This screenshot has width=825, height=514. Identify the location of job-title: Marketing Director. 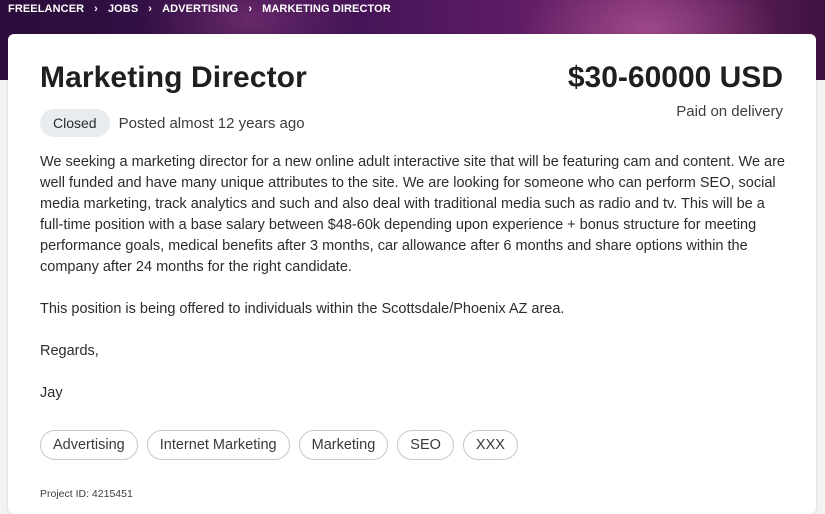
(173, 77).